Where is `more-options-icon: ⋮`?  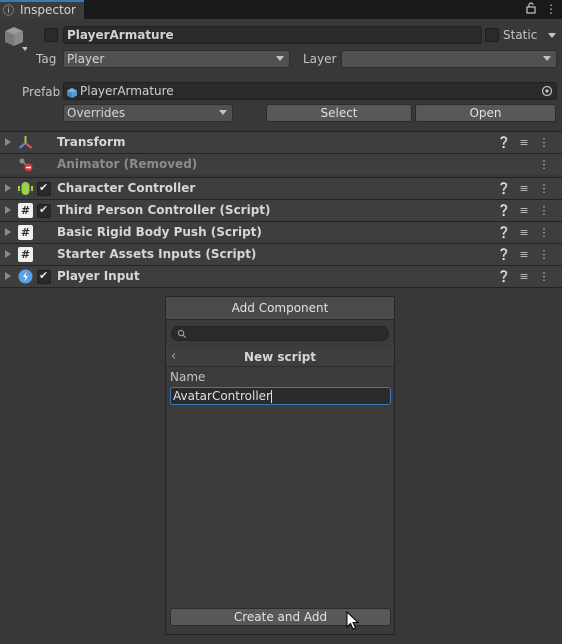
more-options-icon: ⋮ is located at coordinates (551, 9).